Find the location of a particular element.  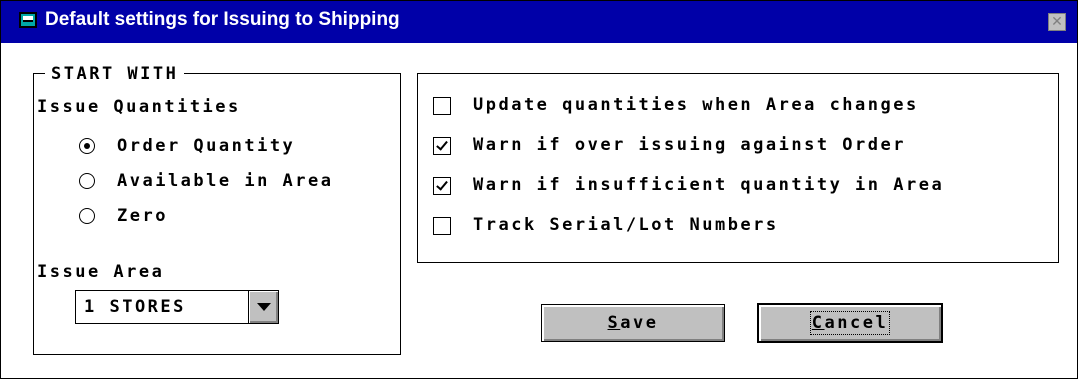

issue-area-select: 1 STORES is located at coordinates (177, 307).